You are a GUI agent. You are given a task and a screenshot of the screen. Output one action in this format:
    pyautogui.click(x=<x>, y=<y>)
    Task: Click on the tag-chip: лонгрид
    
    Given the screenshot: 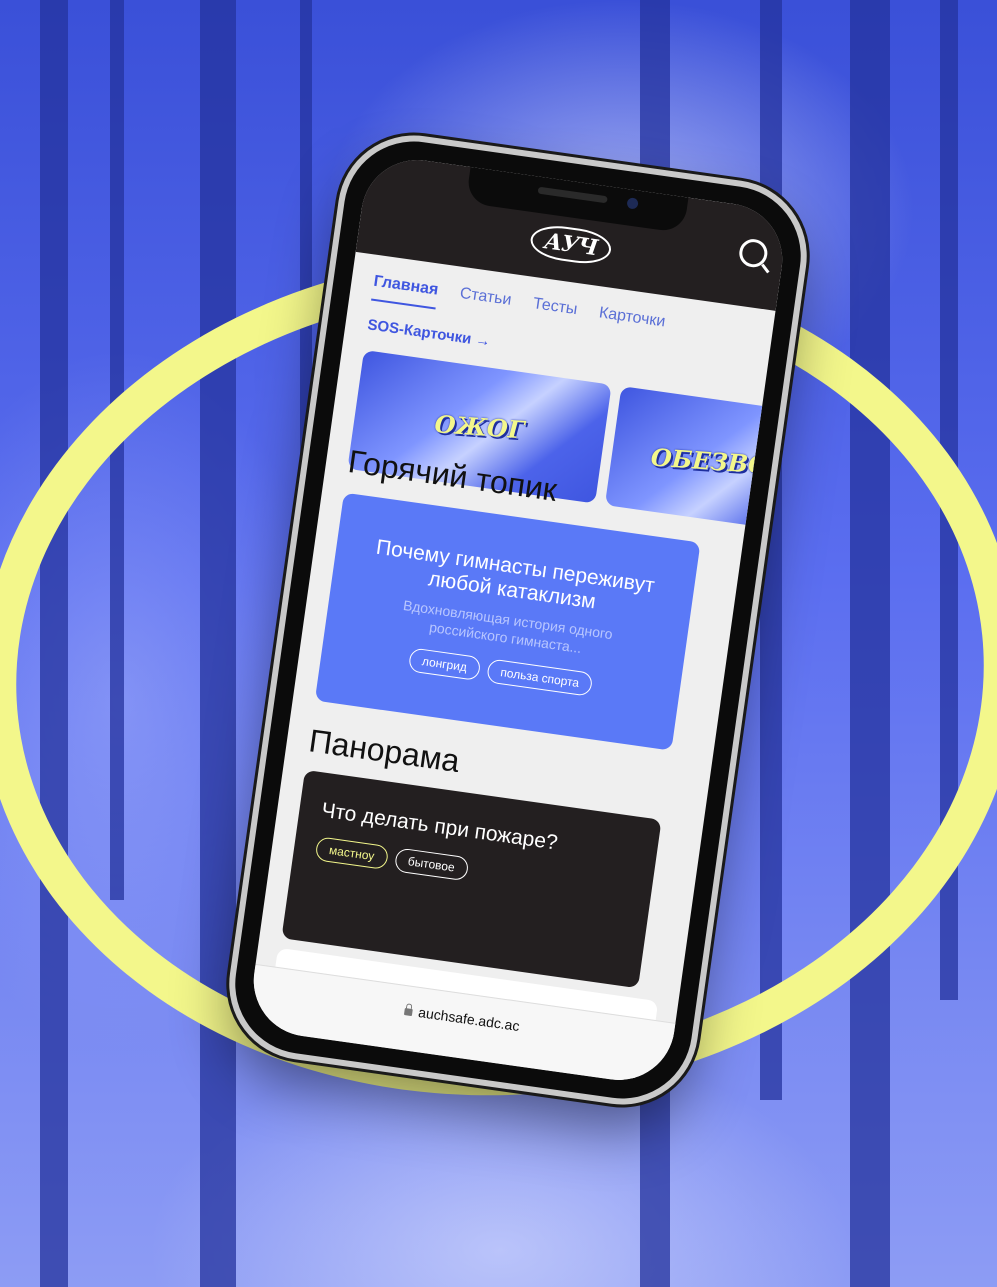 What is the action you would take?
    pyautogui.click(x=444, y=664)
    